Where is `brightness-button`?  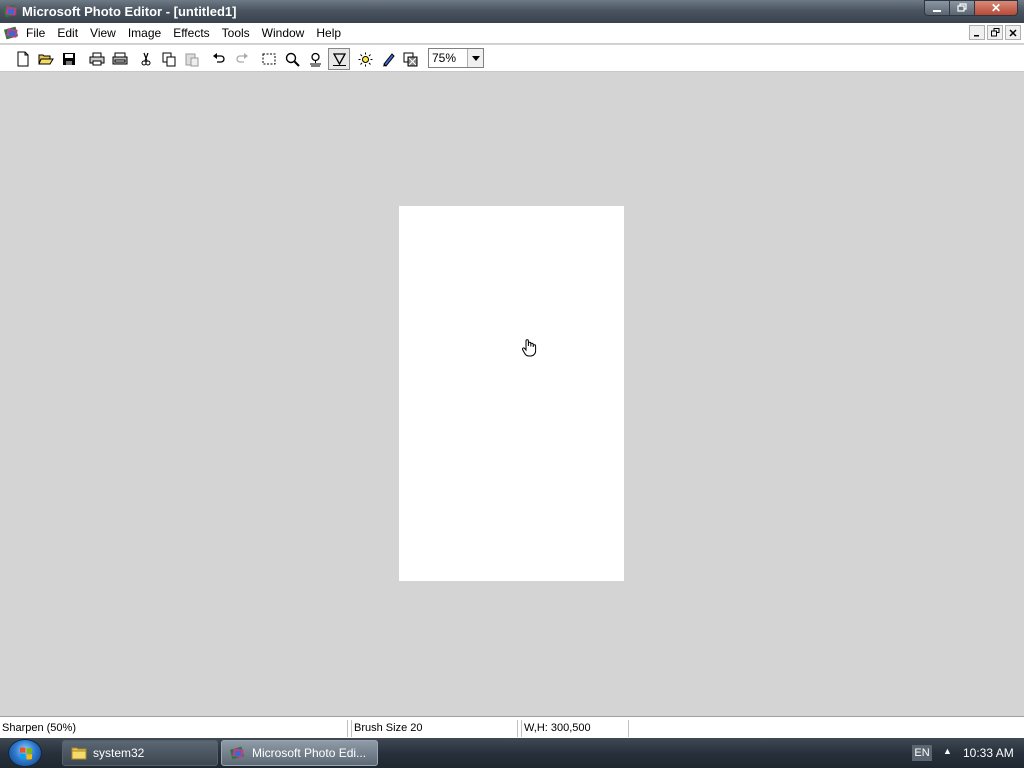
brightness-button is located at coordinates (365, 59).